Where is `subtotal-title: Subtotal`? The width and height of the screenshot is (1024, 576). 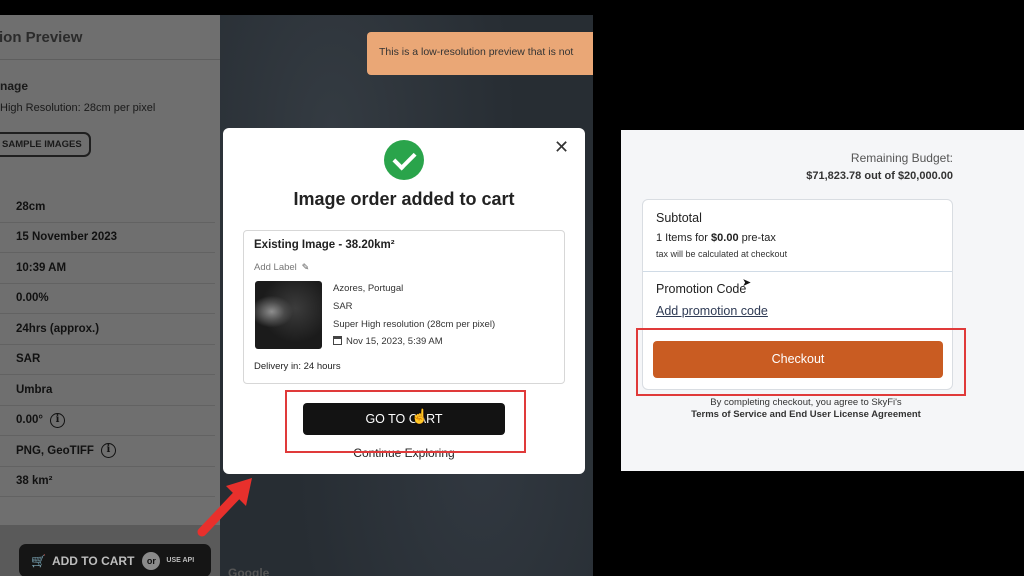 subtotal-title: Subtotal is located at coordinates (679, 218).